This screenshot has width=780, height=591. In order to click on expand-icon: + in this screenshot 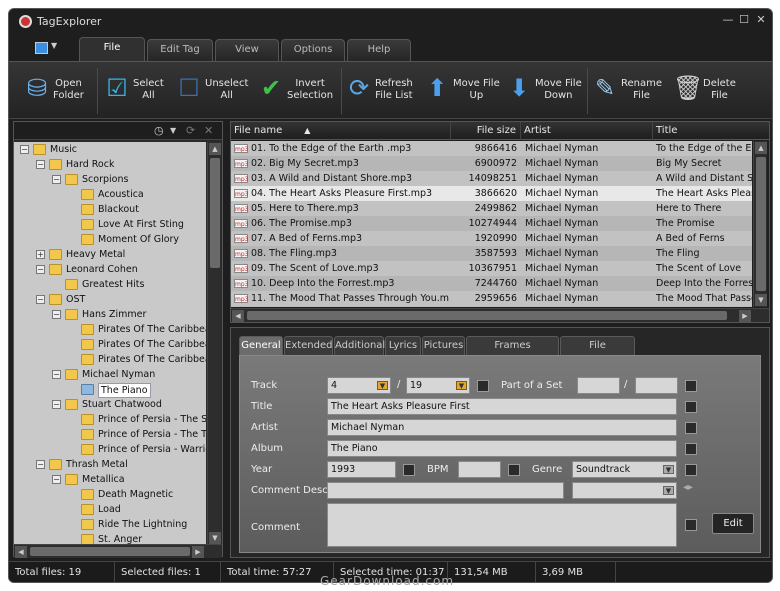, I will do `click(40, 254)`.